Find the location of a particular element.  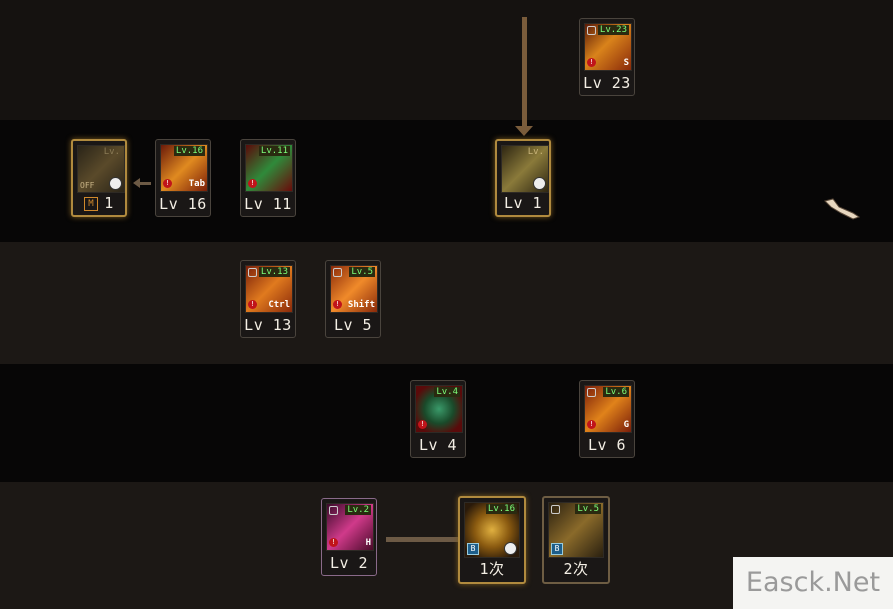

skill-icon-golden-orb: Lv.16 B is located at coordinates (492, 530).